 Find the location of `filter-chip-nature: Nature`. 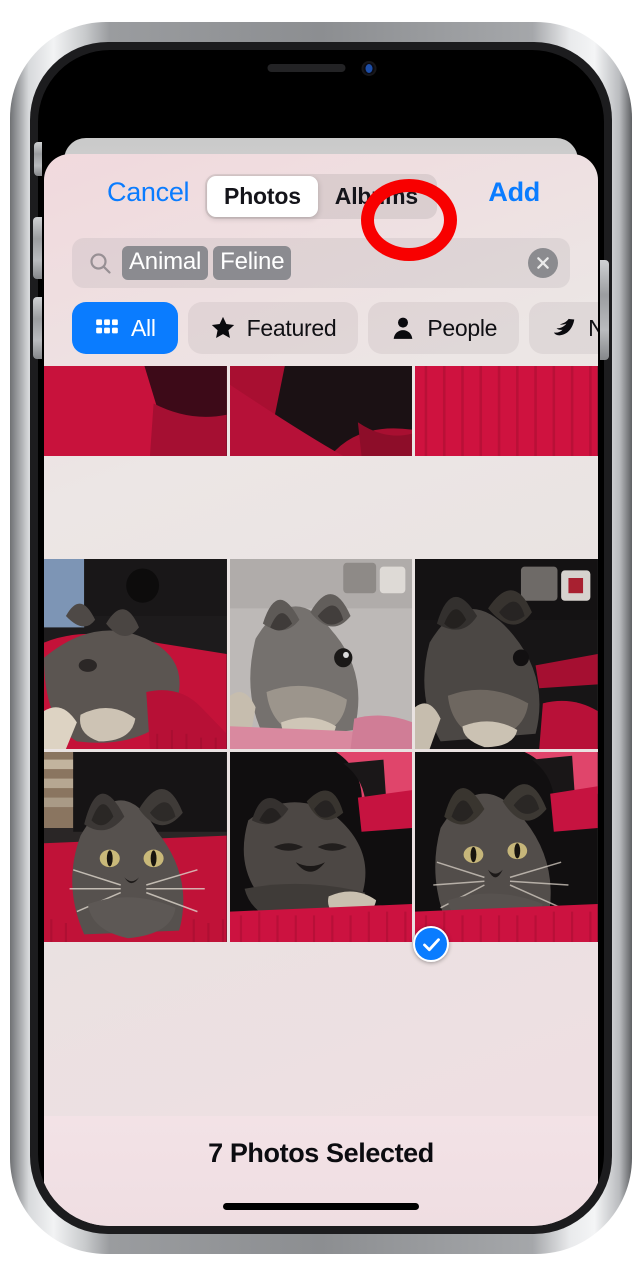

filter-chip-nature: Nature is located at coordinates (563, 328).